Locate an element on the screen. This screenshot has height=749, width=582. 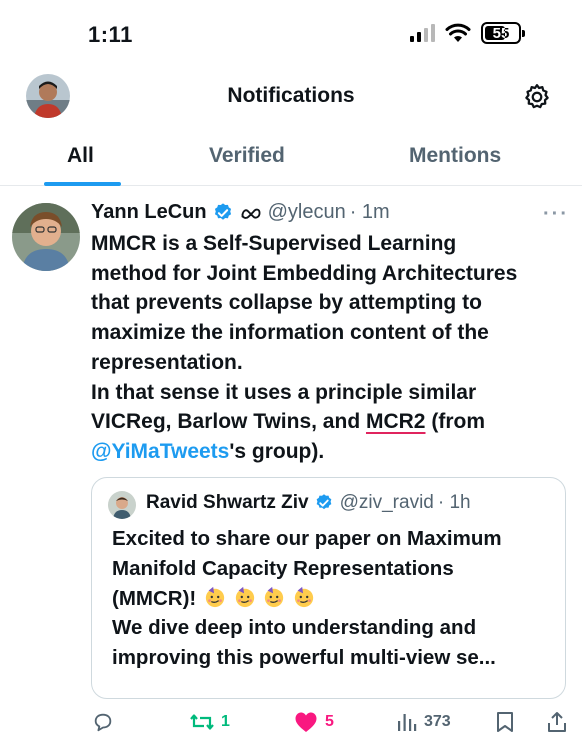
reply-button is located at coordinates (103, 722).